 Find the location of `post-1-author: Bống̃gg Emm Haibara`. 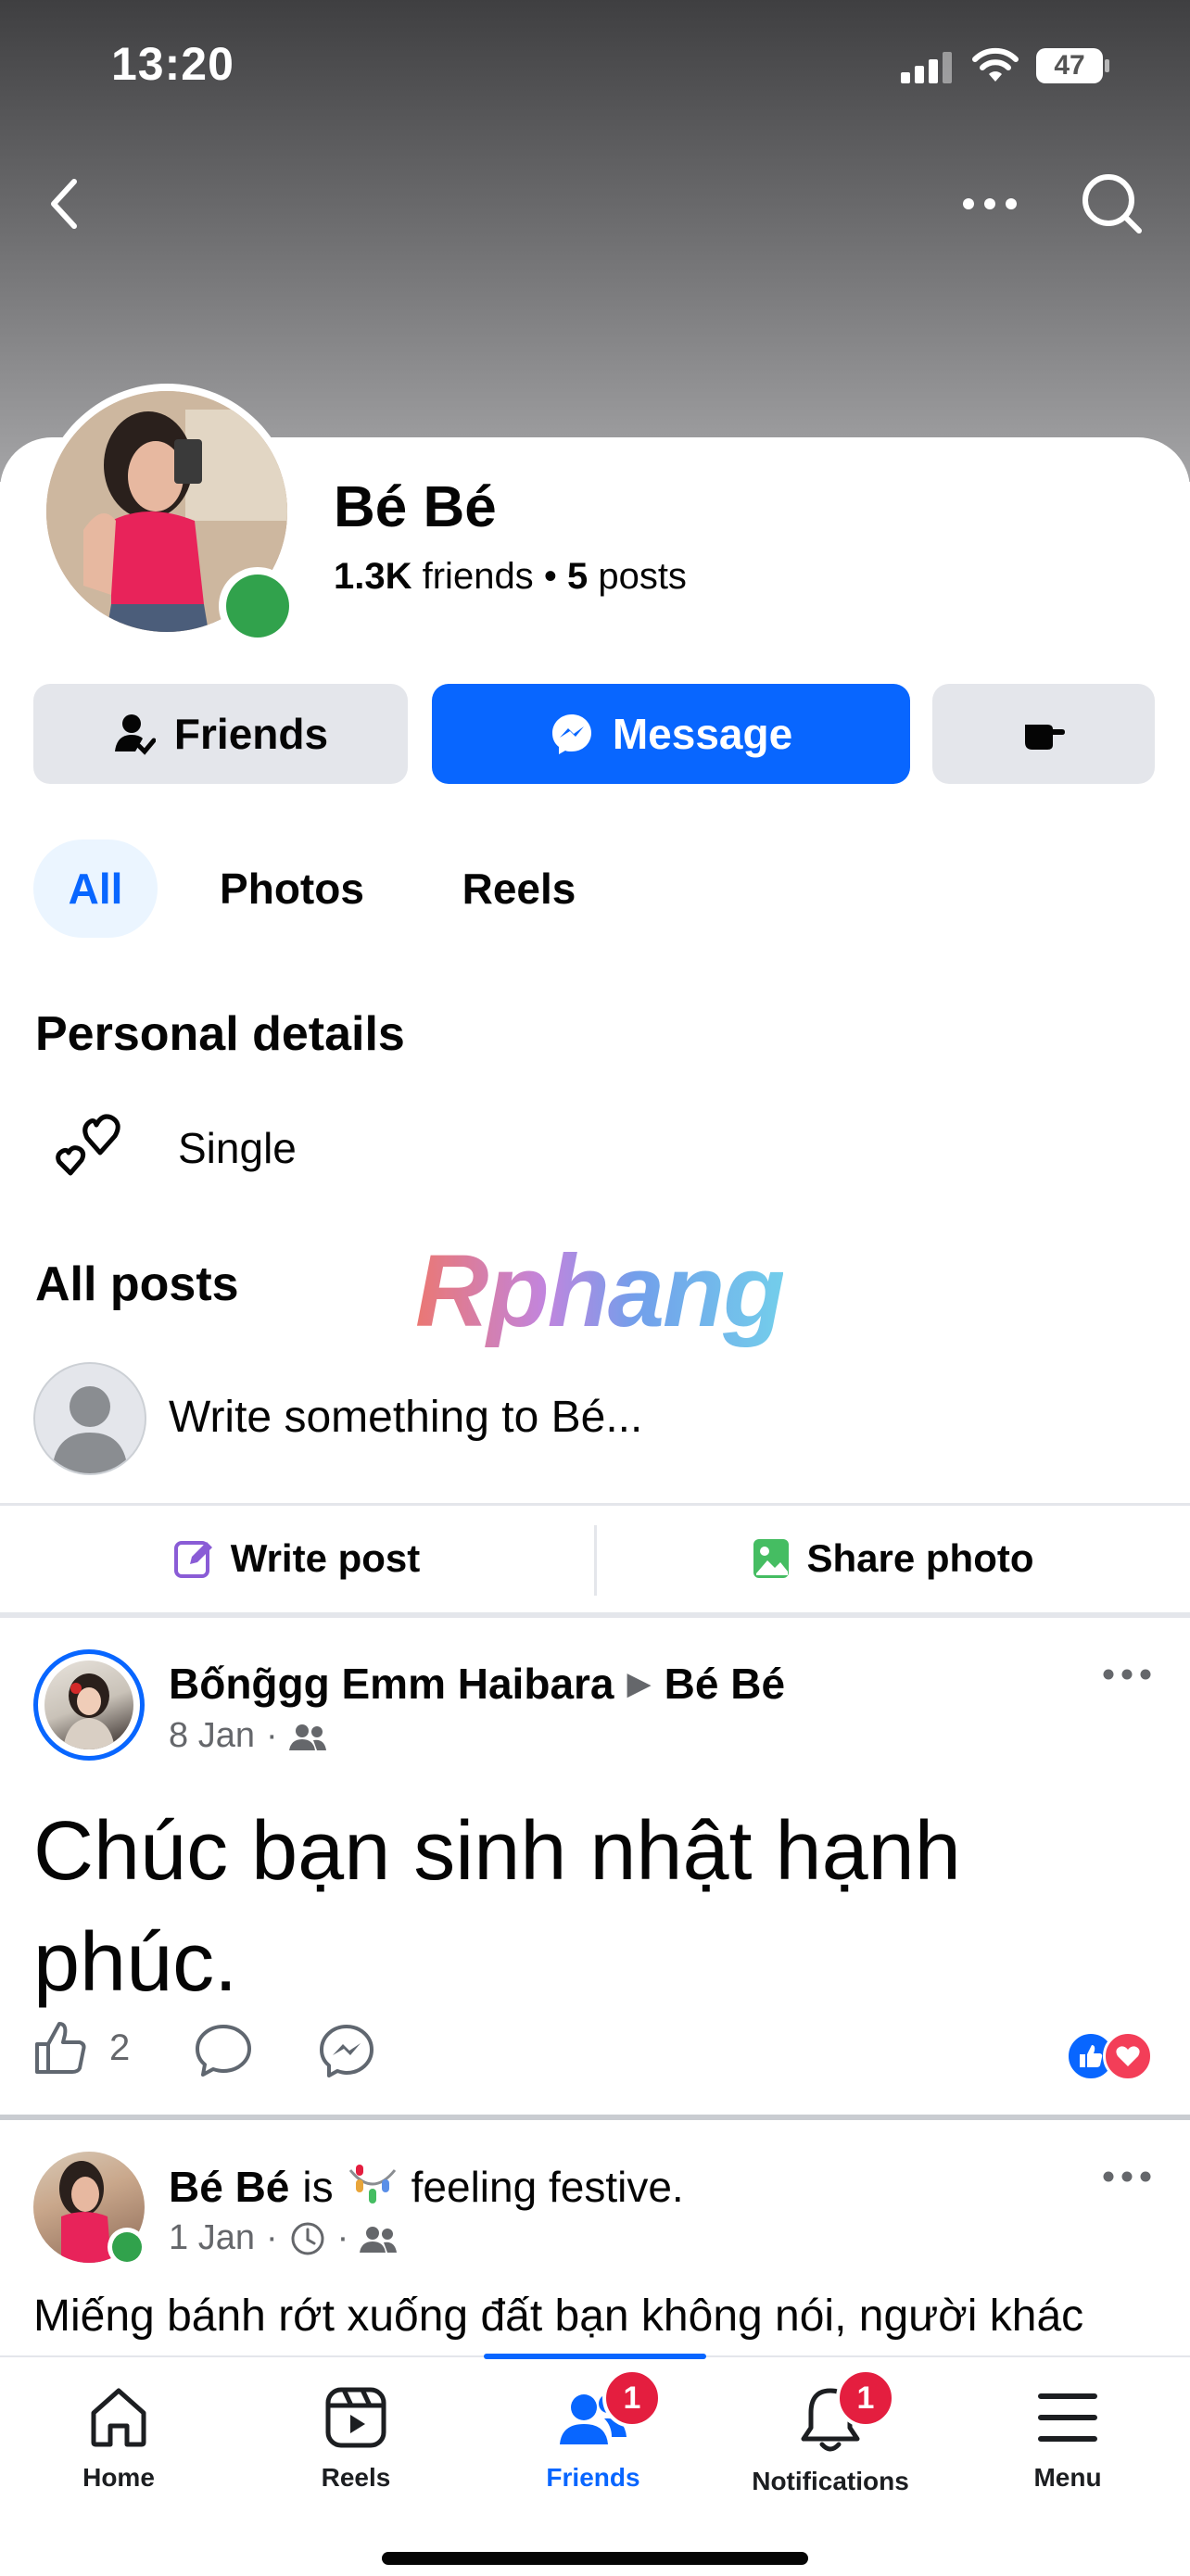

post-1-author: Bống̃gg Emm Haibara is located at coordinates (391, 1684).